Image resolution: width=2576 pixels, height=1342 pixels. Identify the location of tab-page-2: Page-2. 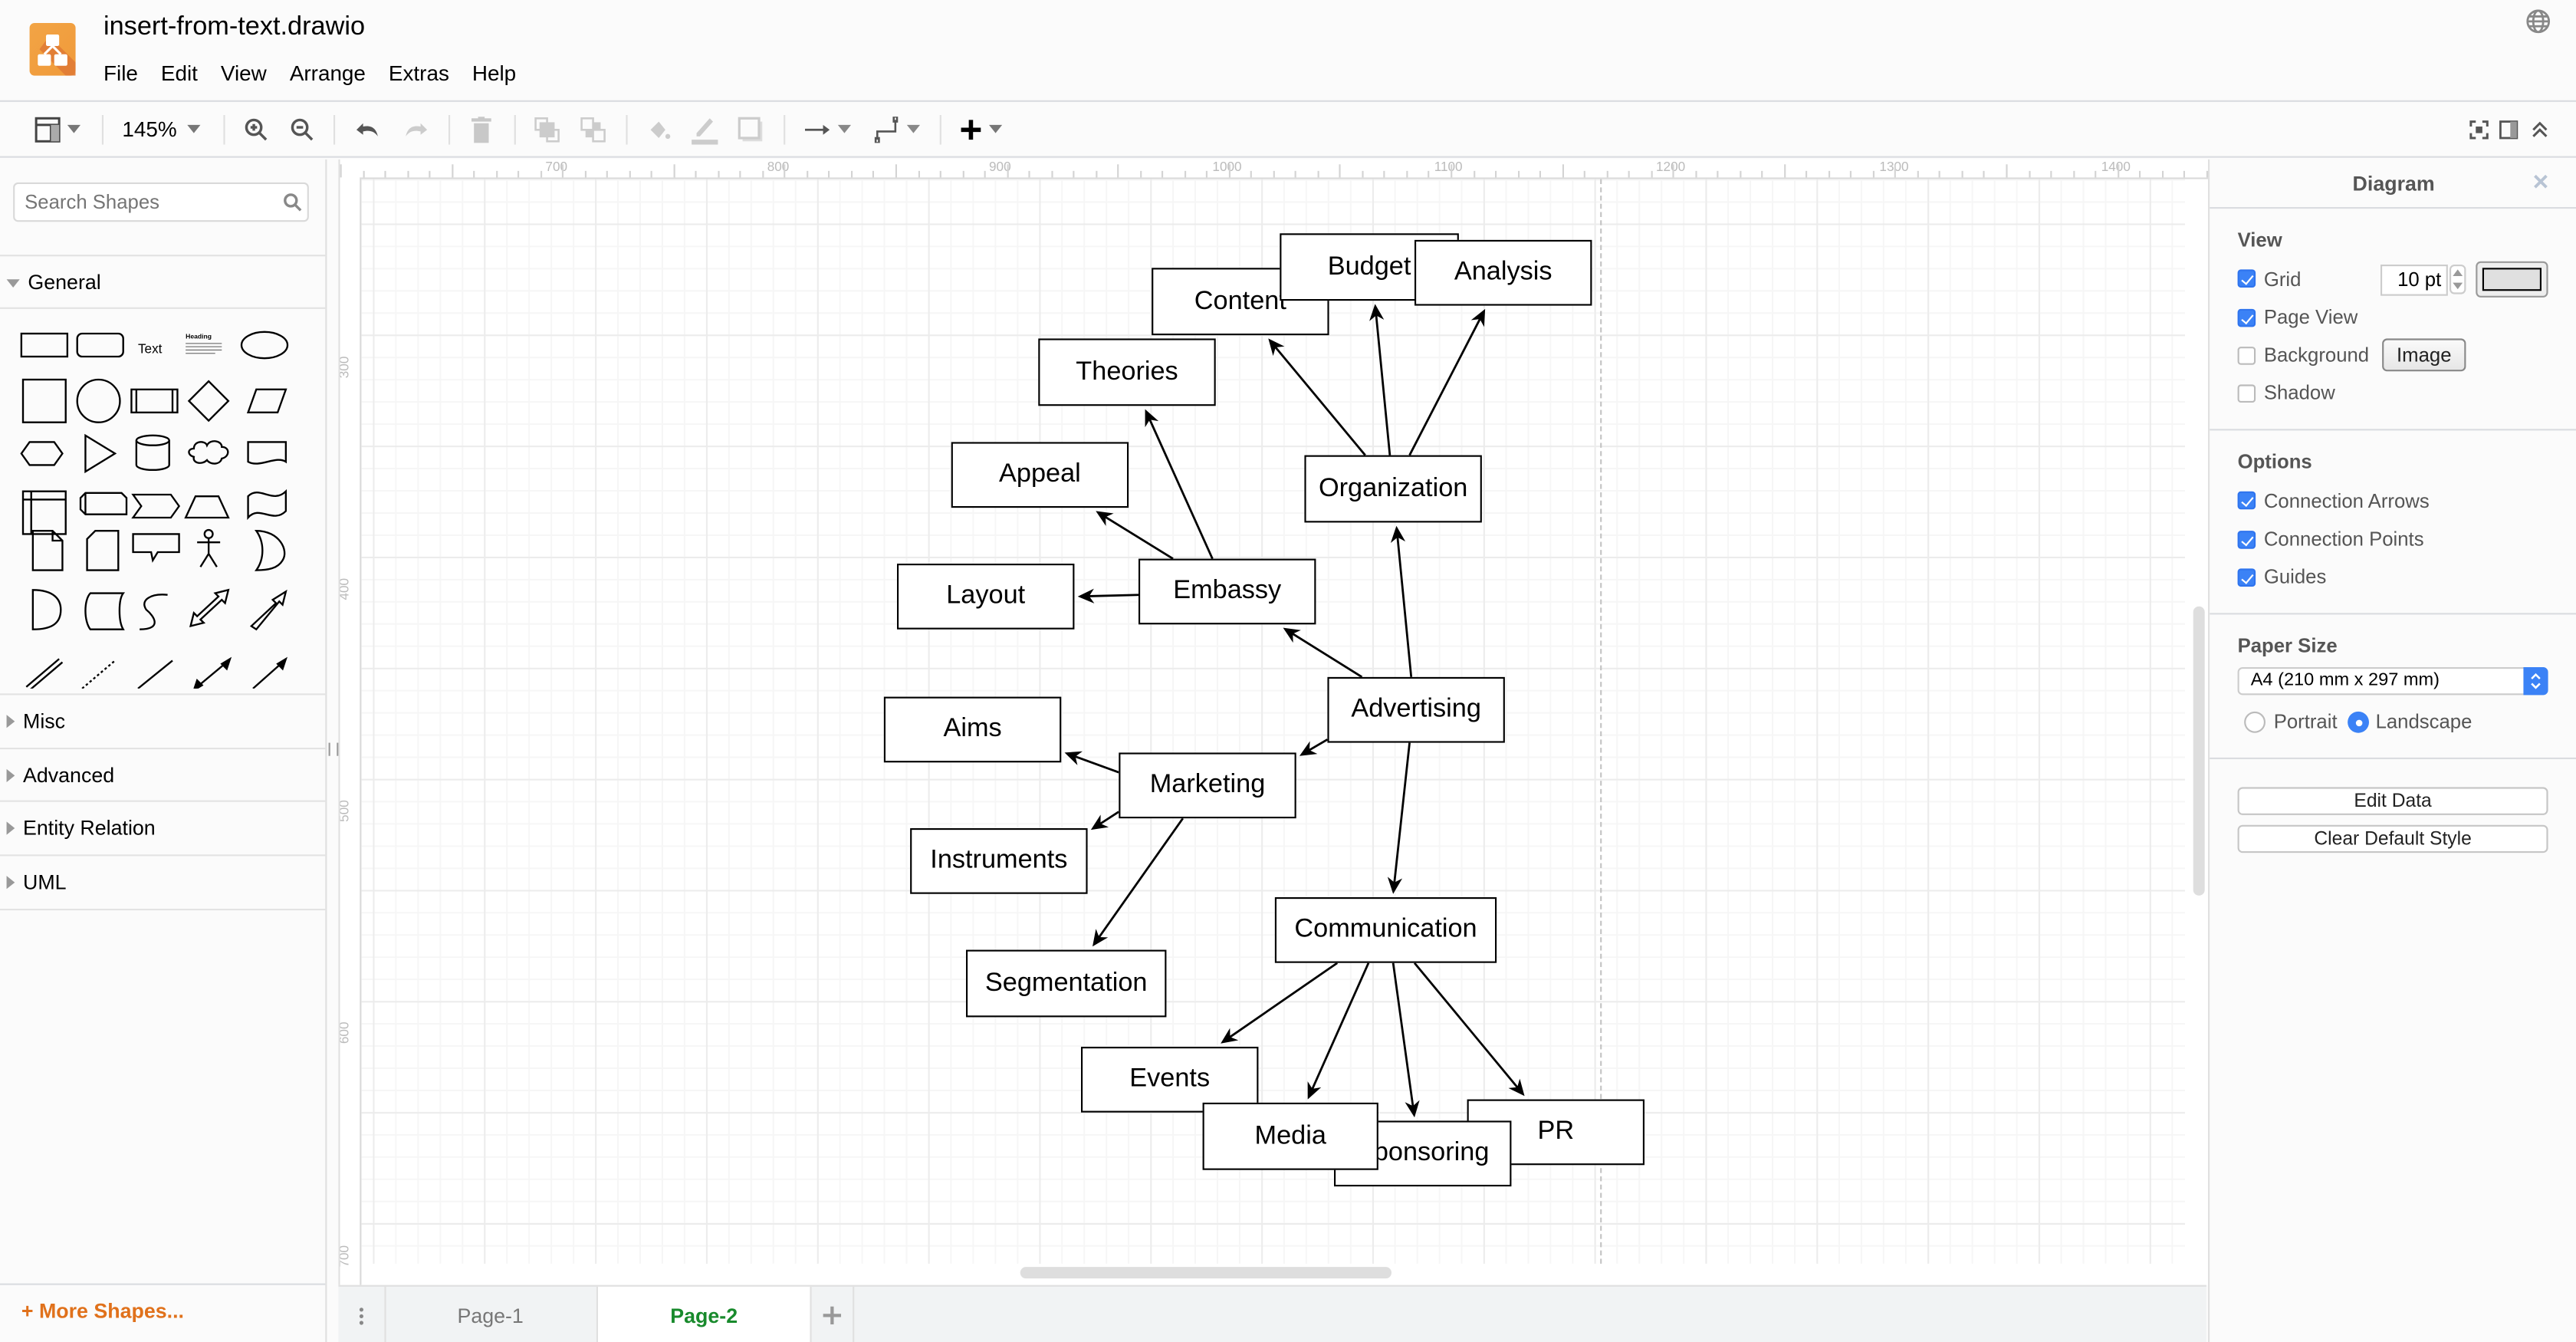
(704, 1314).